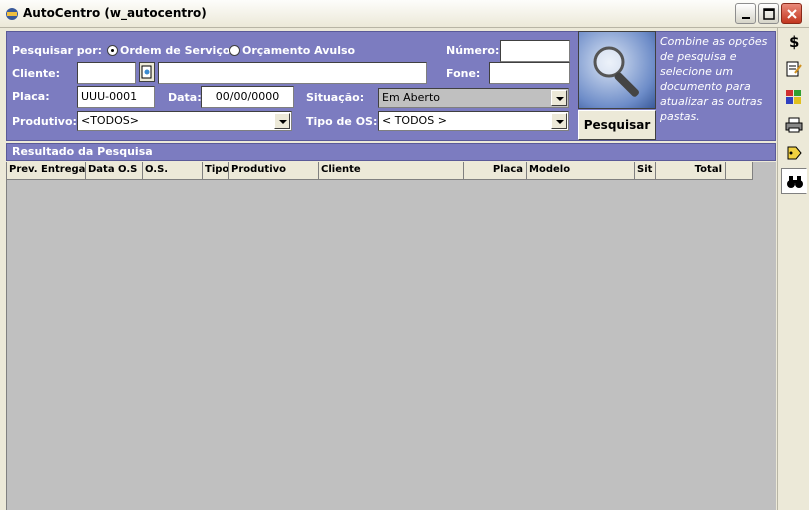 This screenshot has height=510, width=809. Describe the element at coordinates (391, 152) in the screenshot. I see `results-header: Resultado da Pesquisa` at that location.